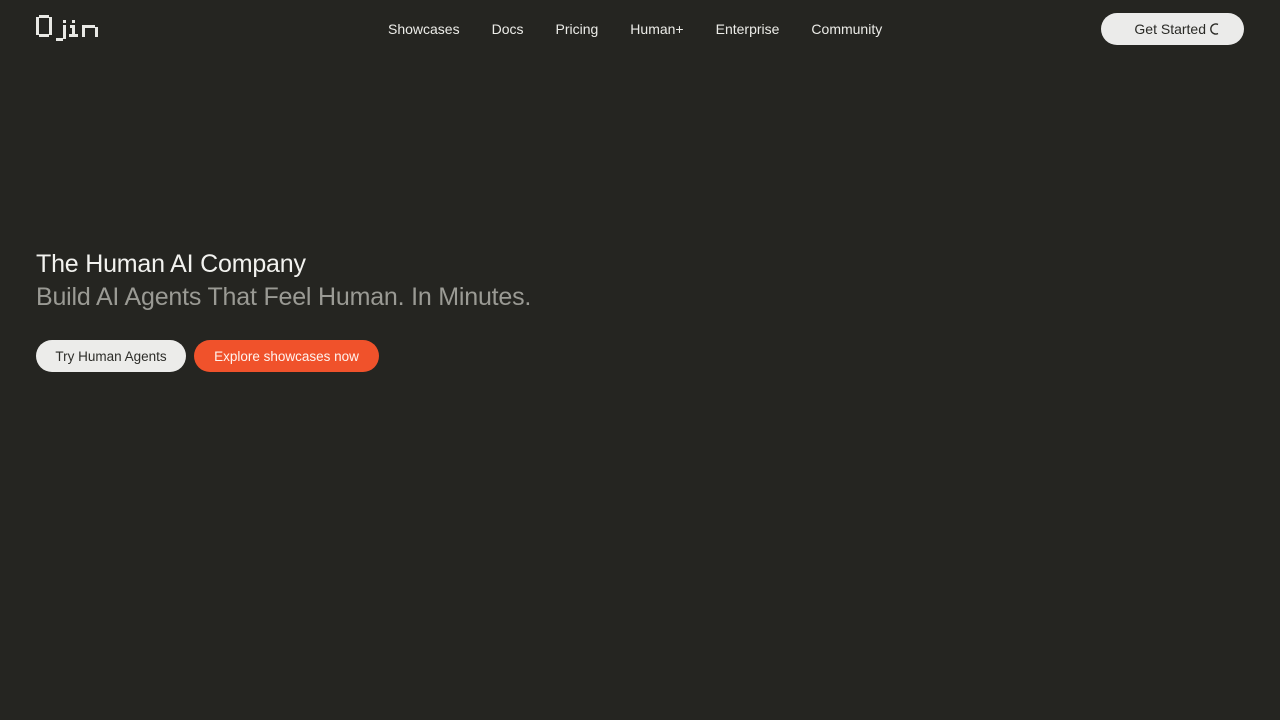 The width and height of the screenshot is (1280, 720). I want to click on try-human-agents-button: Try Human Agents, so click(111, 356).